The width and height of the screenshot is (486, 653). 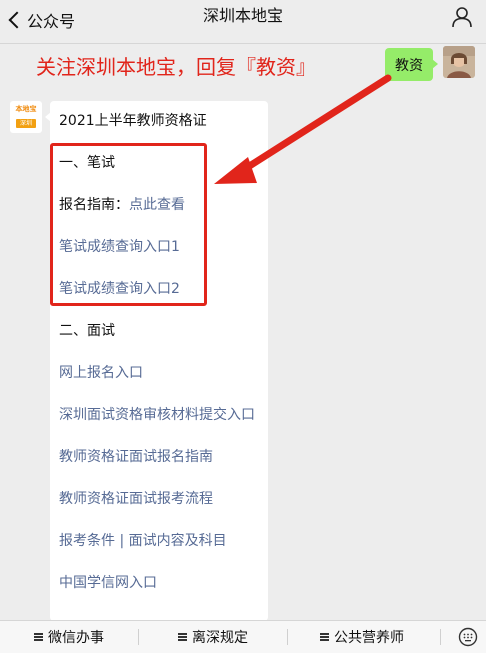 I want to click on top-bar: 公众号 深圳本地宝, so click(x=243, y=22).